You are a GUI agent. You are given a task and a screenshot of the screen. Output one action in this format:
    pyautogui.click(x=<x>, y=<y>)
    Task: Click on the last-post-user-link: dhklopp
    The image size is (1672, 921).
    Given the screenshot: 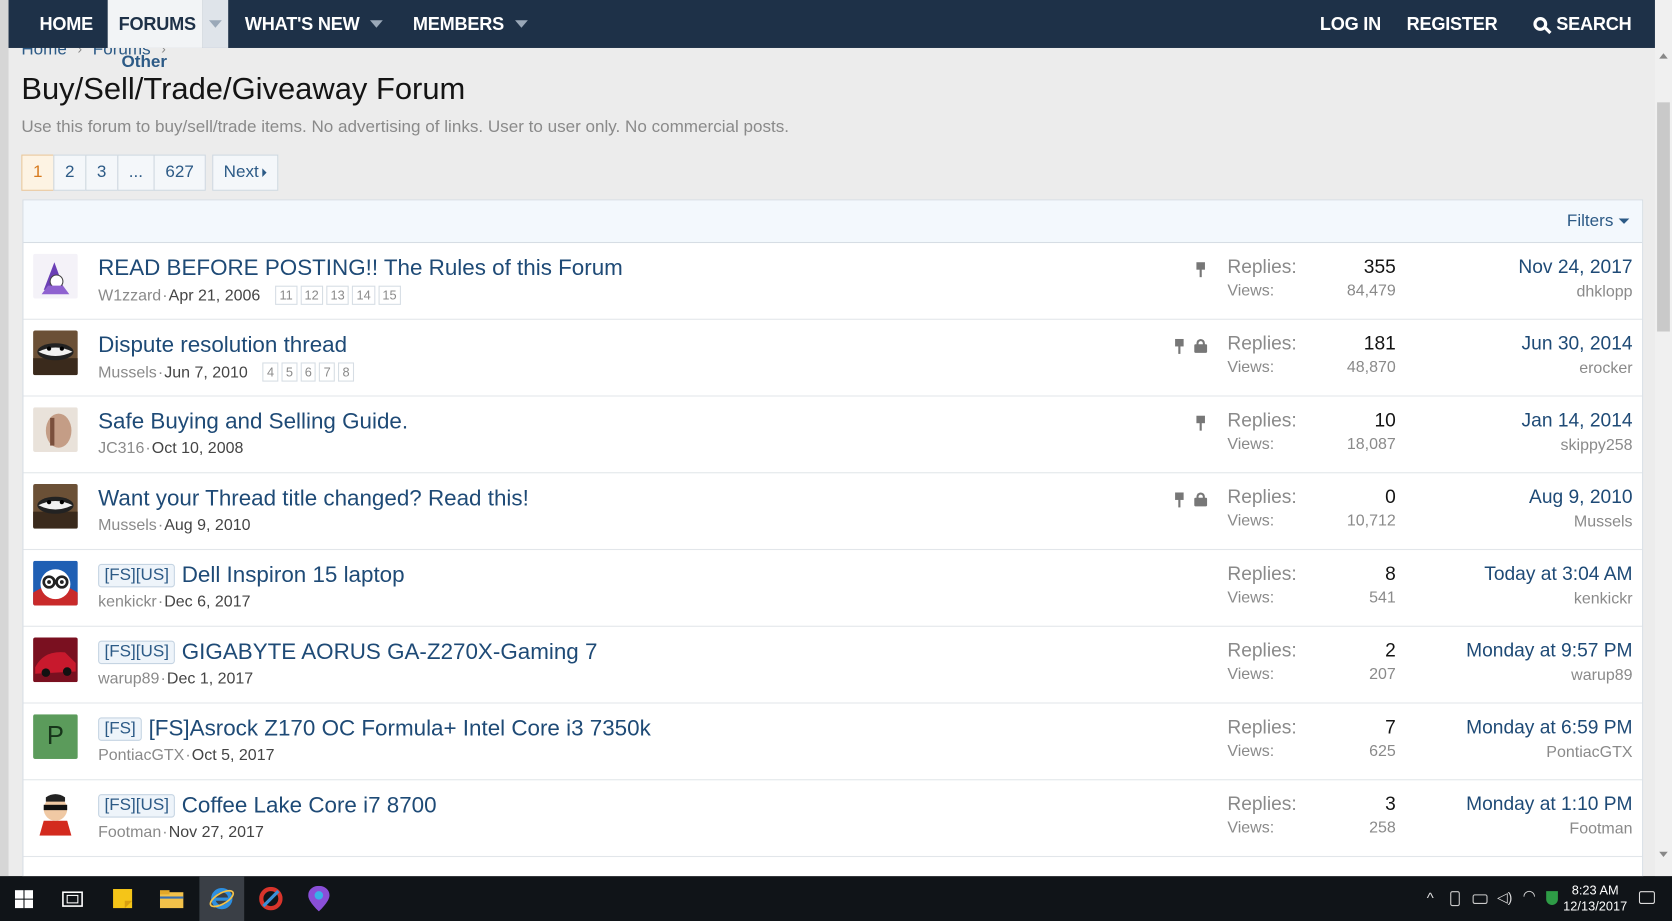 What is the action you would take?
    pyautogui.click(x=1575, y=291)
    